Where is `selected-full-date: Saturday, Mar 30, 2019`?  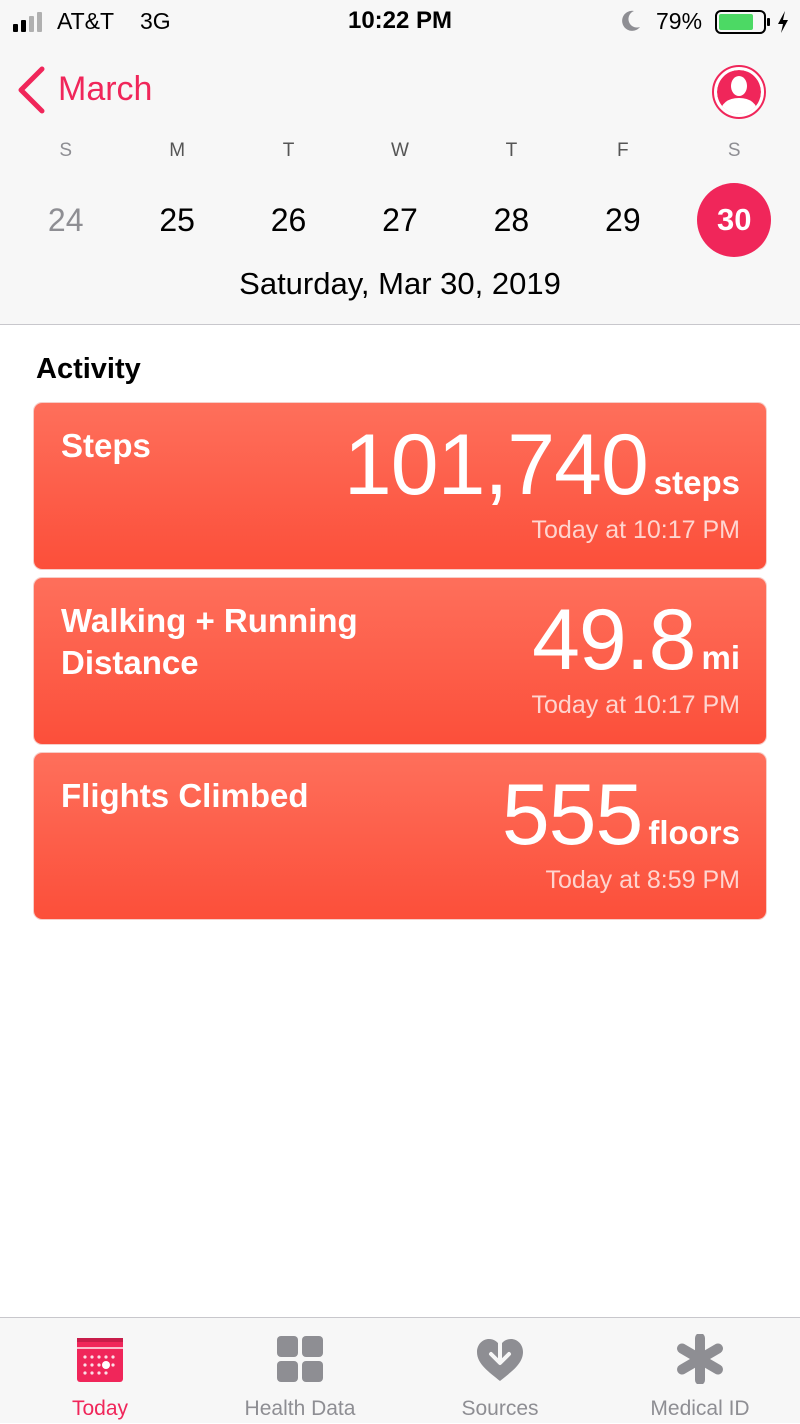
selected-full-date: Saturday, Mar 30, 2019 is located at coordinates (400, 283).